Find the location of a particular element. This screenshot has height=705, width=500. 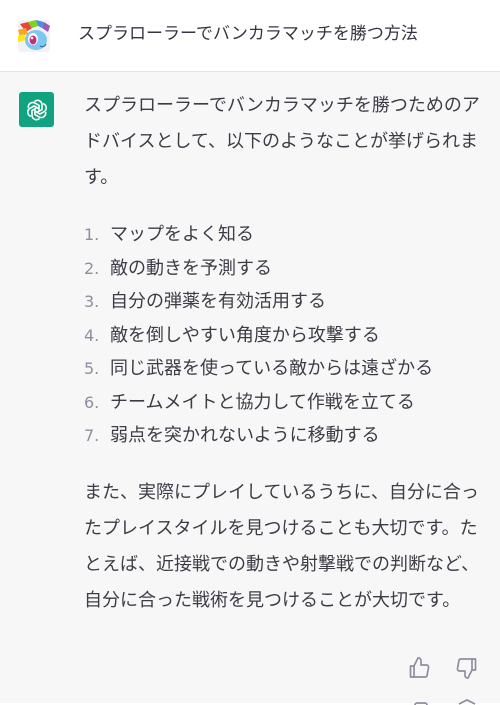

list-item-text: 敵を倒しやすい角度から攻撃する is located at coordinates (245, 335).